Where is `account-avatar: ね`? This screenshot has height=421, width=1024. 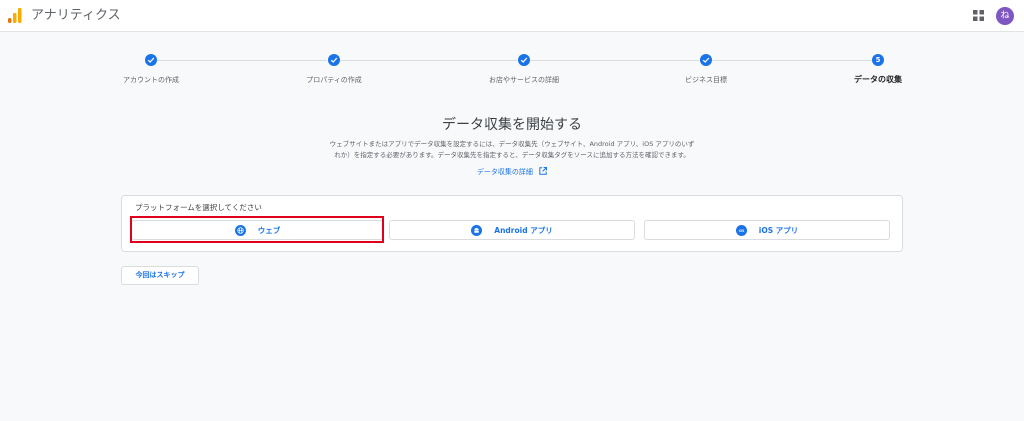 account-avatar: ね is located at coordinates (1005, 16).